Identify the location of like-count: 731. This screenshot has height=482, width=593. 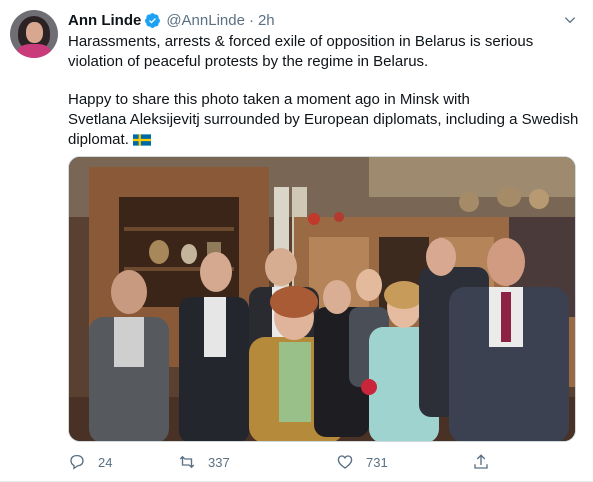
(377, 462).